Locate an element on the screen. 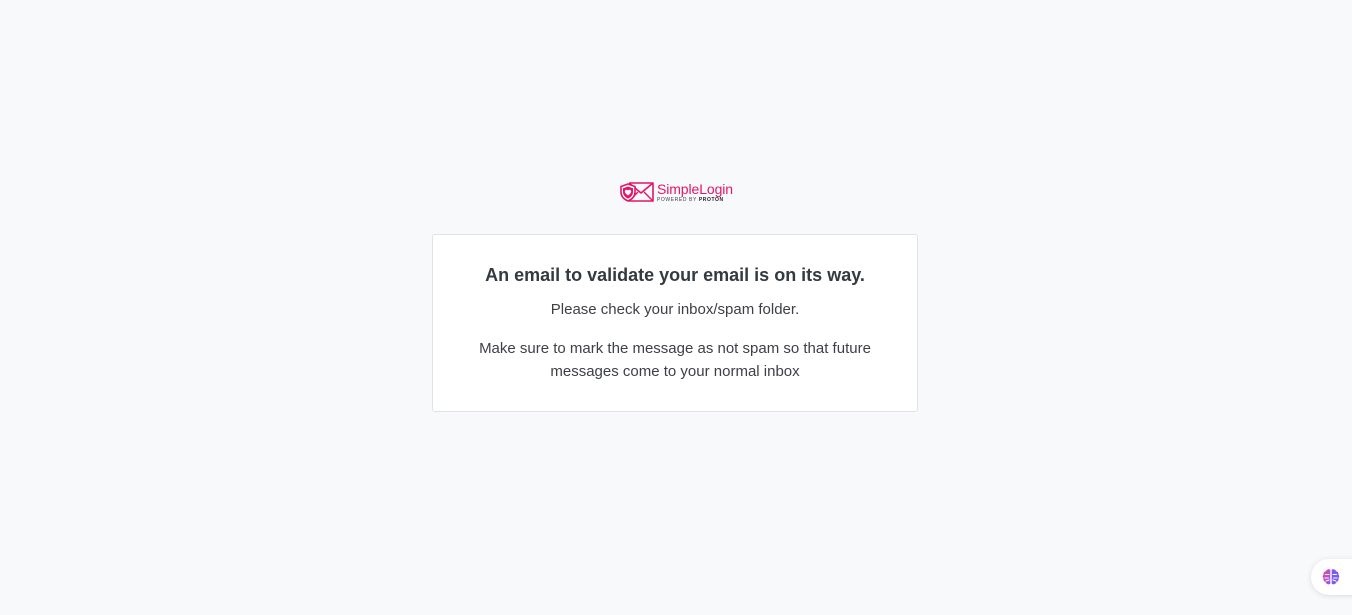  simplelogin-logo: SimpleLogin POWERED BY PROTON is located at coordinates (677, 192).